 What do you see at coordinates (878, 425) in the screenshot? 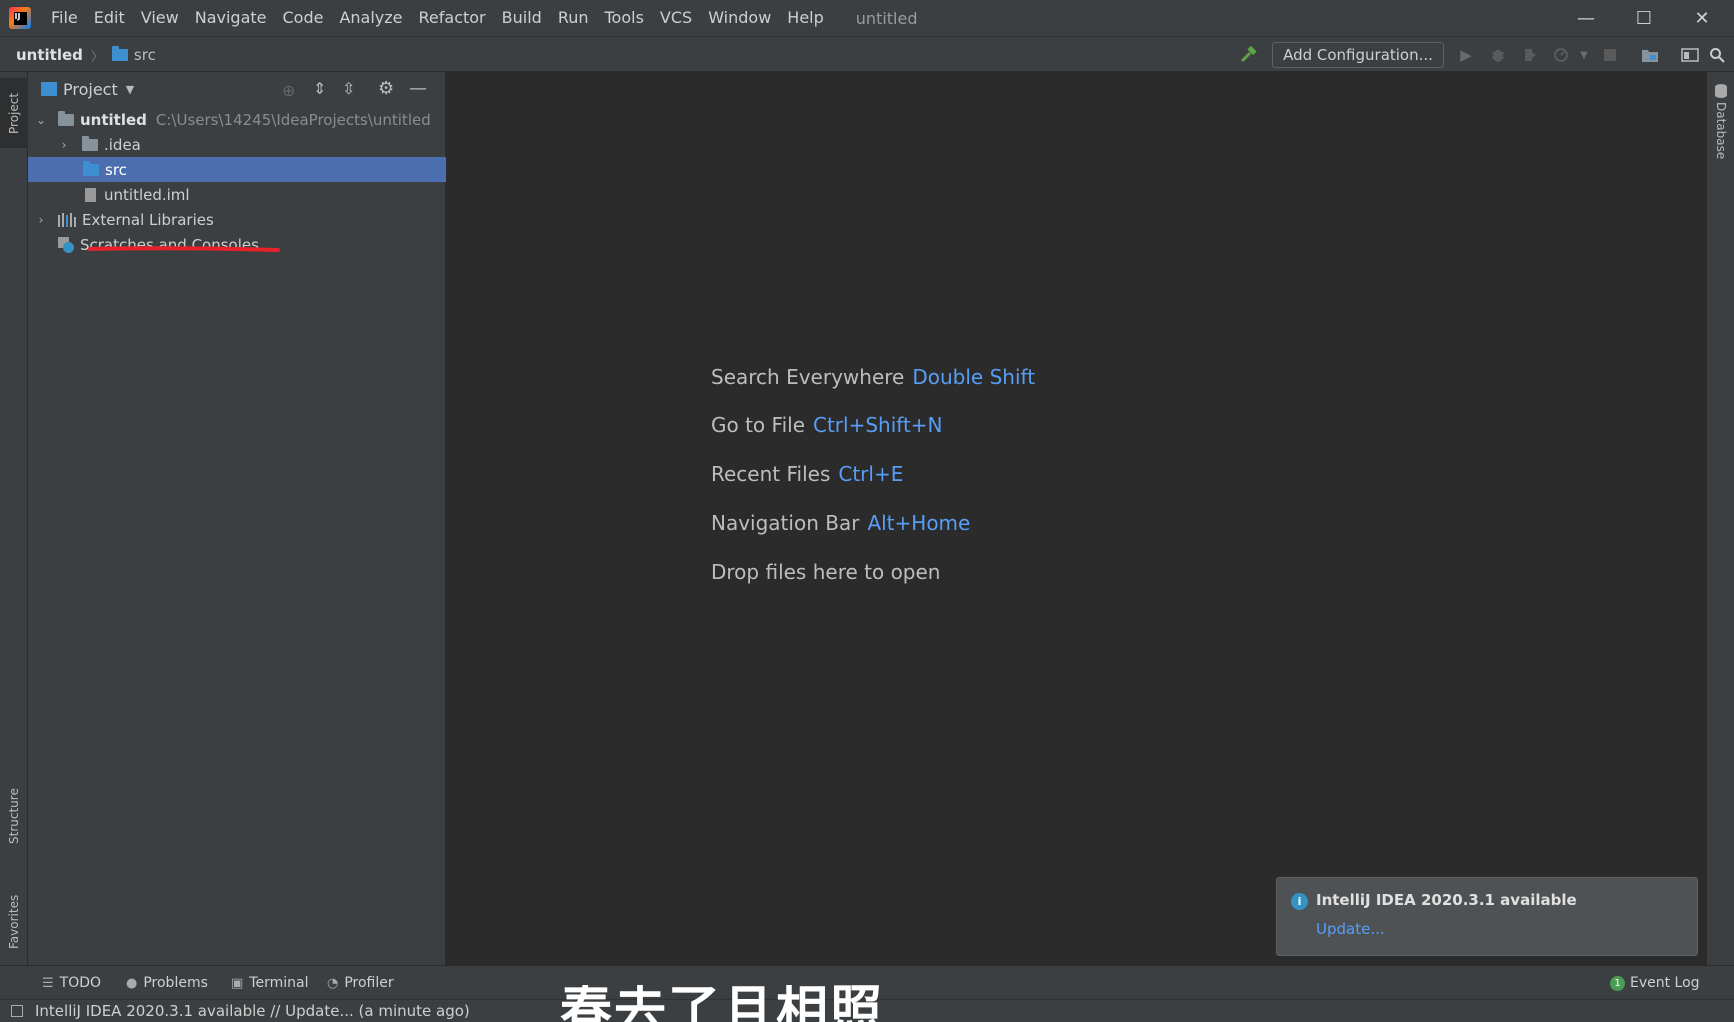
I see `hint-shortcut: Ctrl+Shift+N` at bounding box center [878, 425].